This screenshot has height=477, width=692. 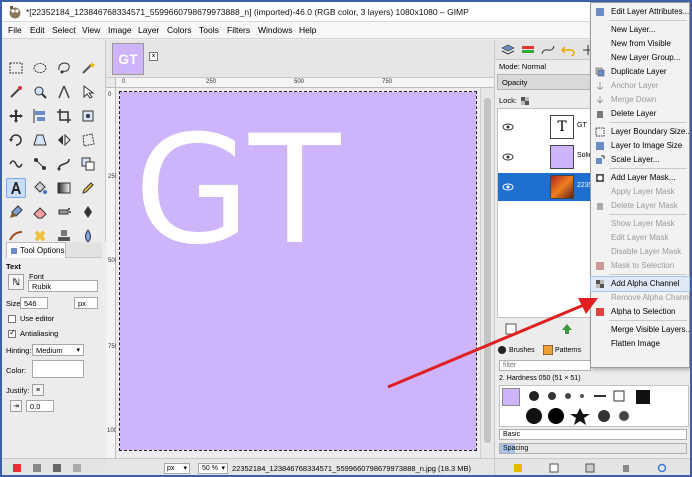 What do you see at coordinates (64, 188) in the screenshot?
I see `gradient-tool` at bounding box center [64, 188].